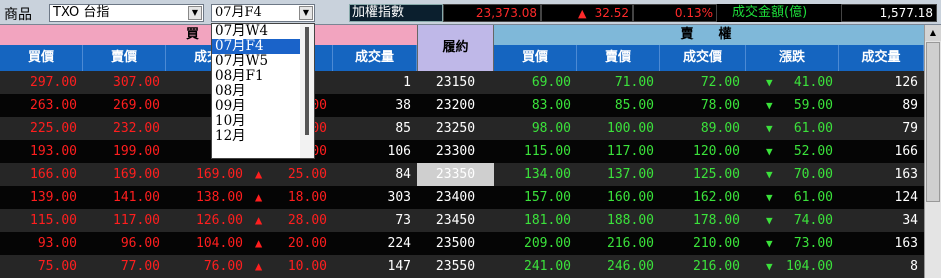 This screenshot has height=278, width=941. Describe the element at coordinates (375, 58) in the screenshot. I see `col-call-volume: 成交量` at that location.